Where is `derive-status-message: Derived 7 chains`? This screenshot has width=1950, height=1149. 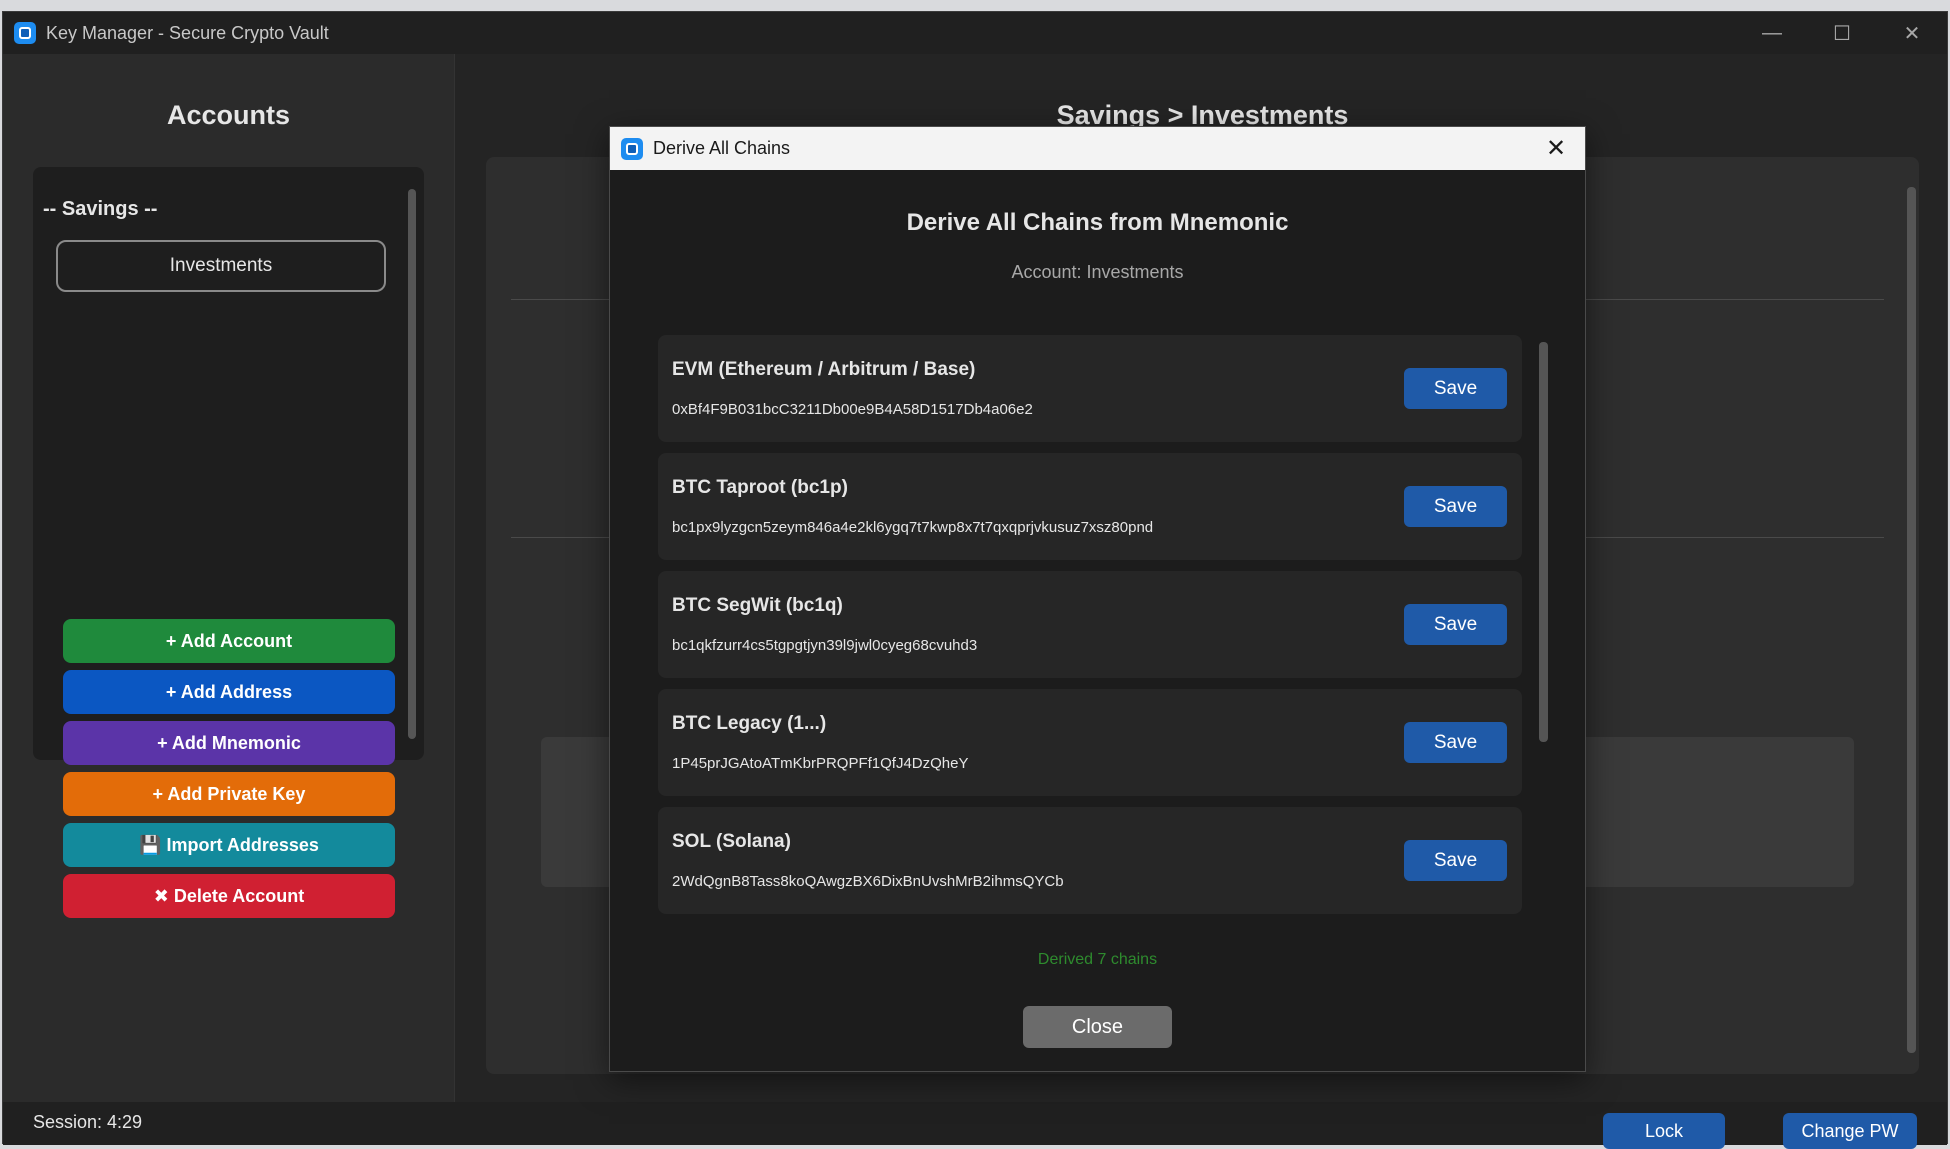
derive-status-message: Derived 7 chains is located at coordinates (1097, 959).